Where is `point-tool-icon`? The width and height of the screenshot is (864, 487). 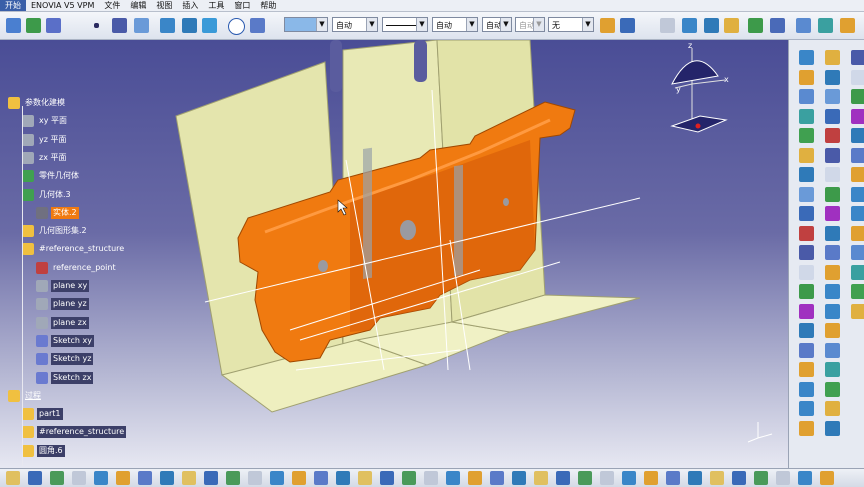 point-tool-icon is located at coordinates (96, 25).